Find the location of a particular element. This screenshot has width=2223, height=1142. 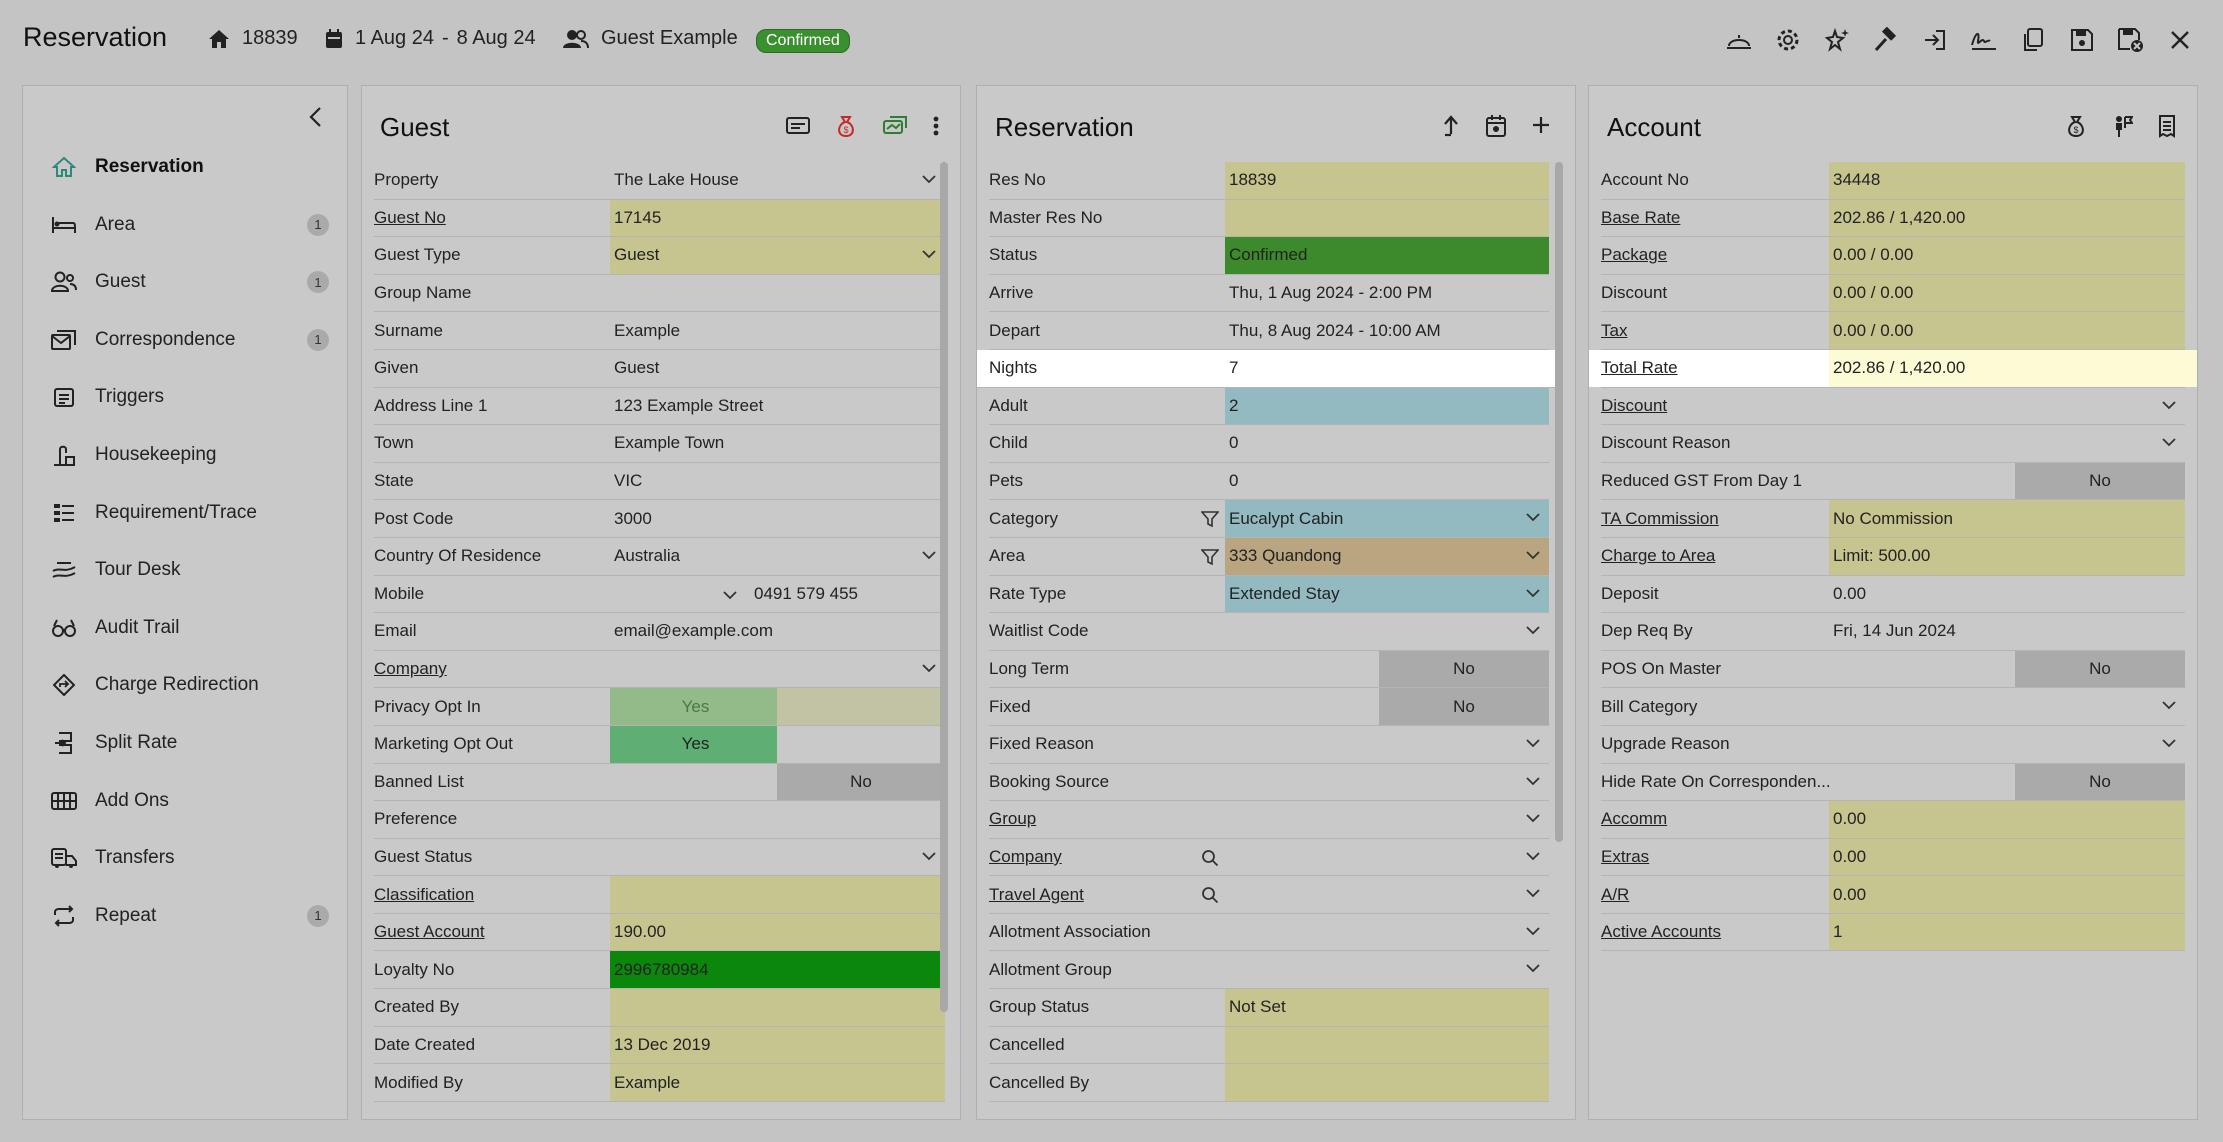

sidebar-item-repeat: Repeat 1 is located at coordinates (191, 916).